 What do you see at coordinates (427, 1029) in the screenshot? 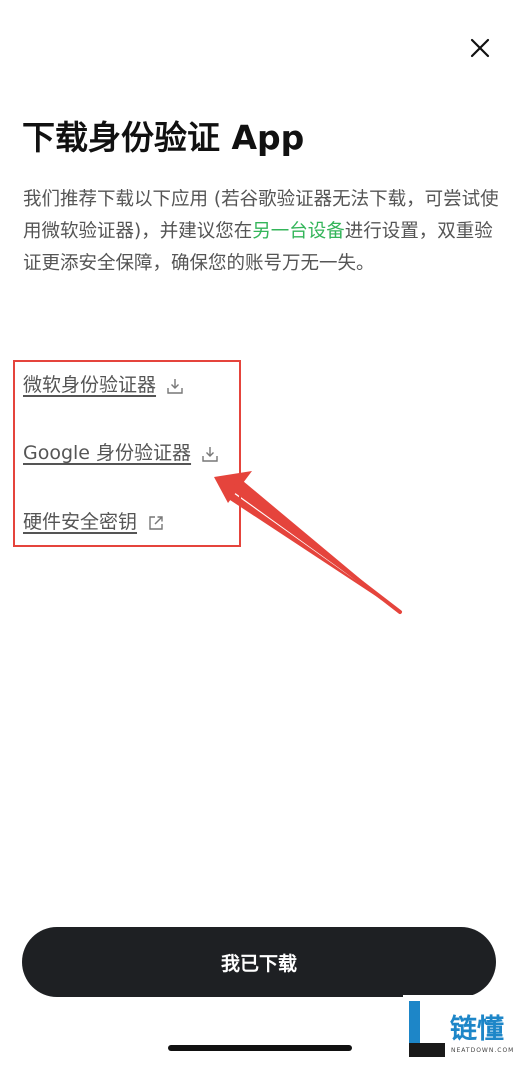
I see `watermark-logo-icon` at bounding box center [427, 1029].